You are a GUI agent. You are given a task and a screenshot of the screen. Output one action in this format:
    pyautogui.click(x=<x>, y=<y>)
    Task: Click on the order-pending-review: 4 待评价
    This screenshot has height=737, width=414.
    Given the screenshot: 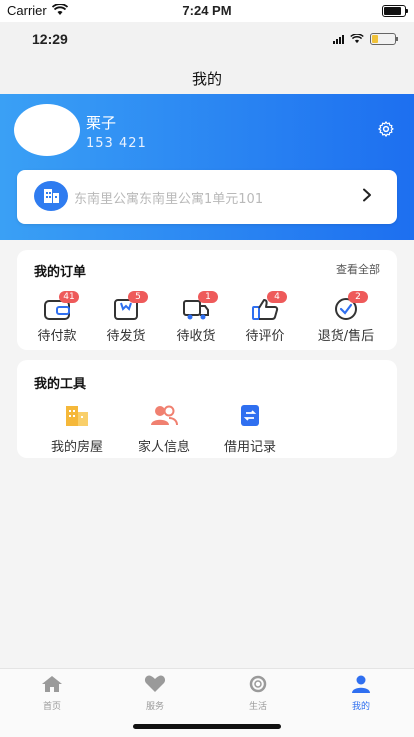 What is the action you would take?
    pyautogui.click(x=265, y=317)
    